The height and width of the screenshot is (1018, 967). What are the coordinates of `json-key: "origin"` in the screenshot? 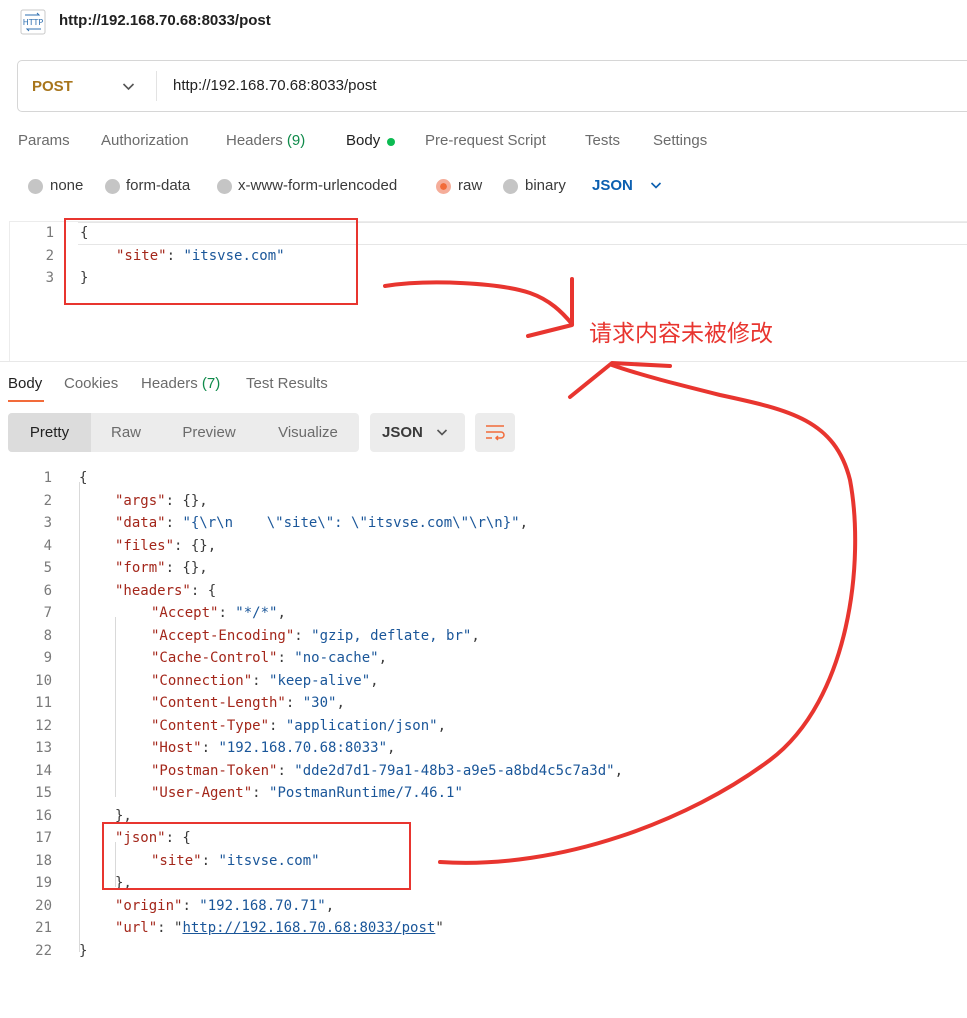 It's located at (149, 905).